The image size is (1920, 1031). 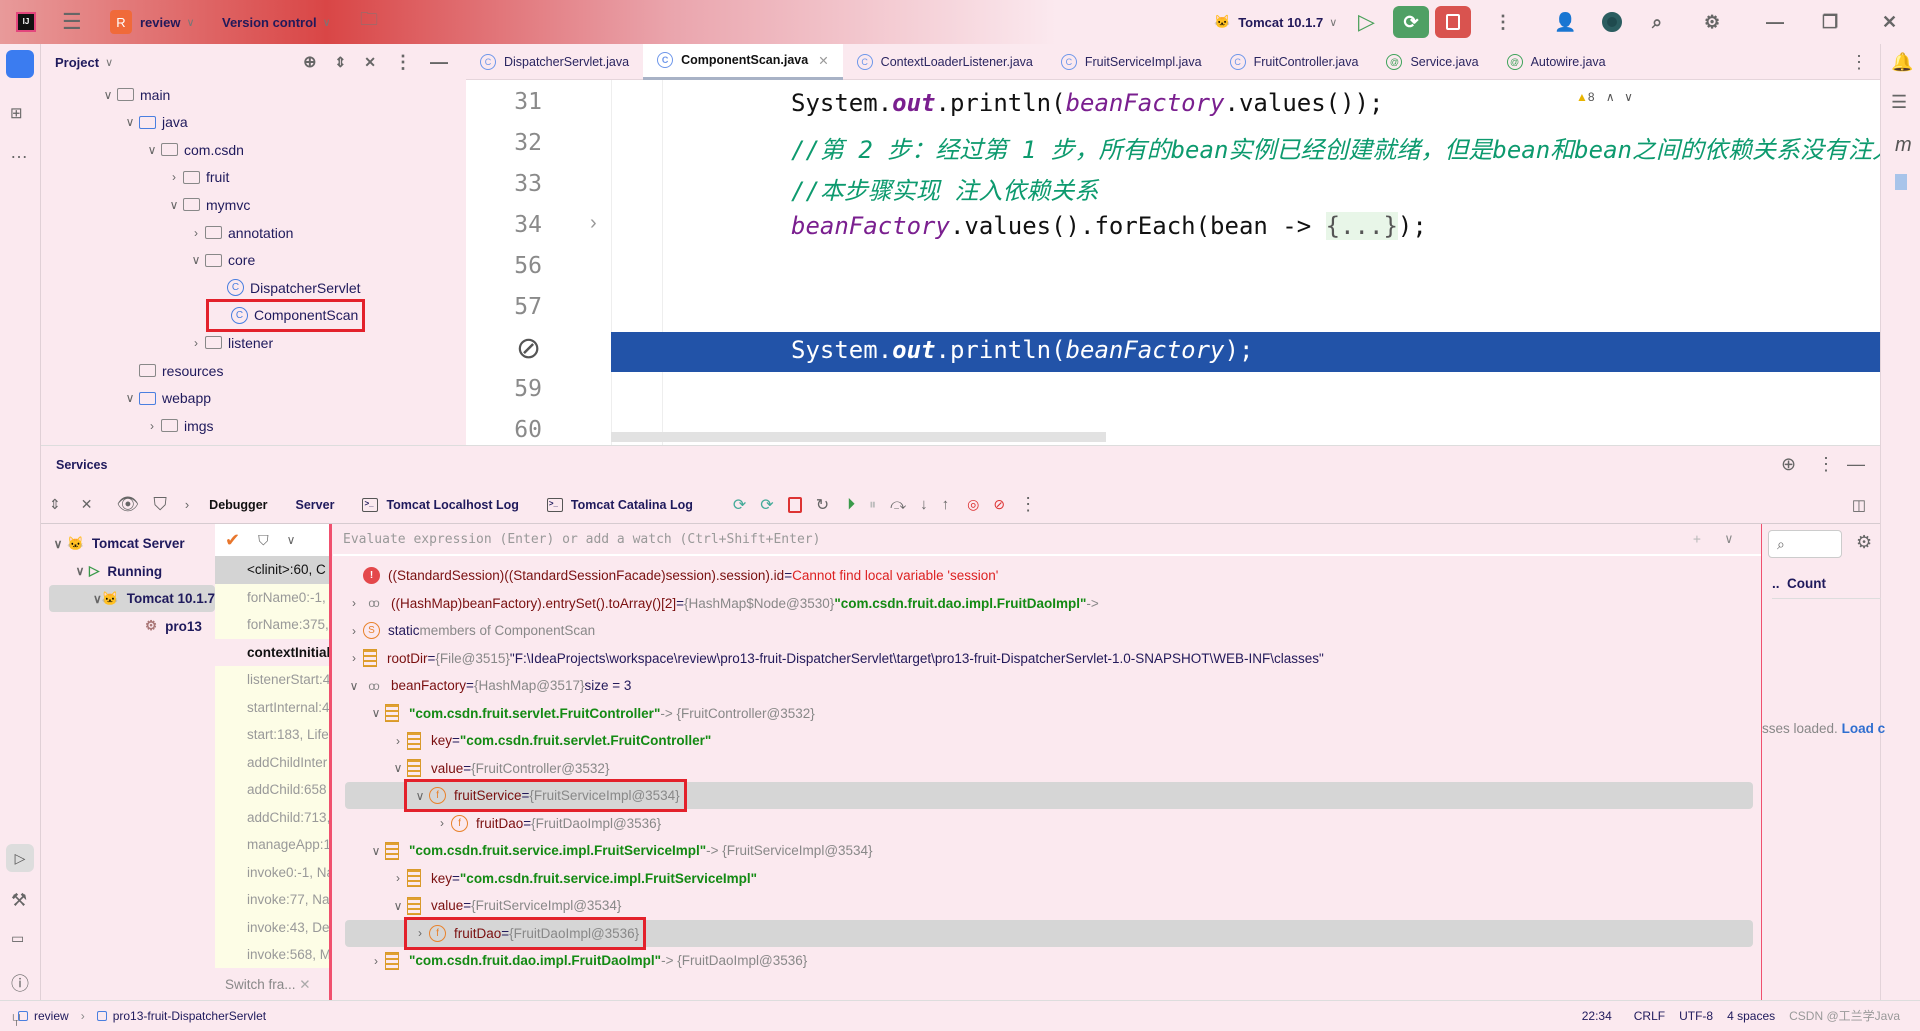 What do you see at coordinates (1859, 62) in the screenshot?
I see `tabs-more-icon: ⋮` at bounding box center [1859, 62].